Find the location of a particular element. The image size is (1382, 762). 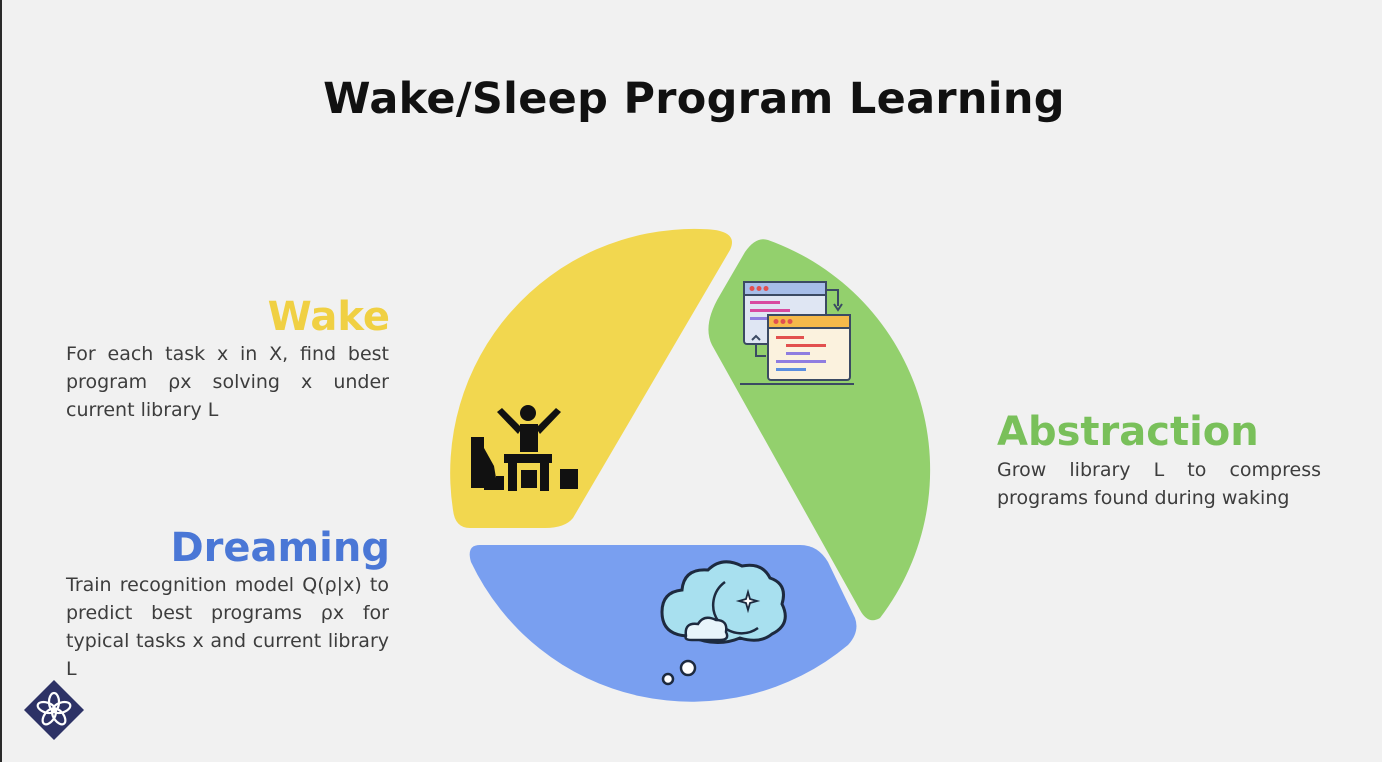

wake-heading: Wake is located at coordinates (328, 317).